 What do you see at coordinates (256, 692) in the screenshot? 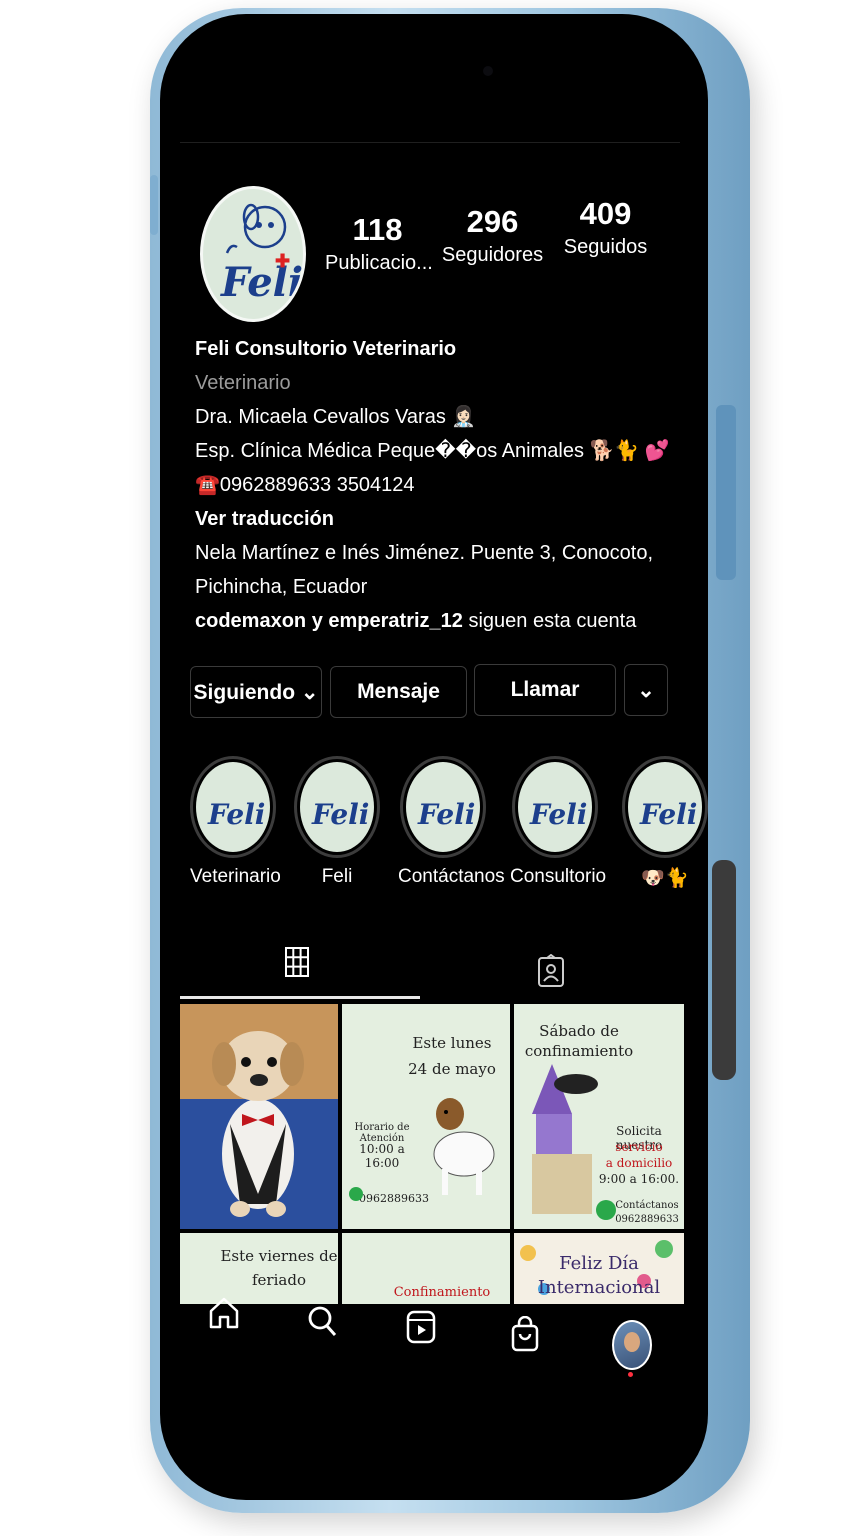
I see `following-button: Siguiendo ⌄` at bounding box center [256, 692].